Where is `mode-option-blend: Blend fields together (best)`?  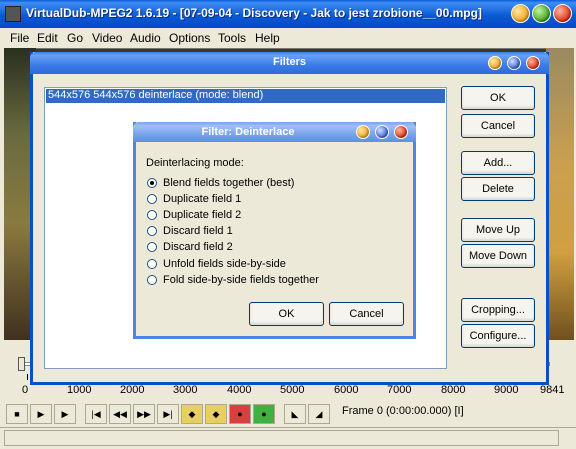
mode-option-blend: Blend fields together (best) is located at coordinates (220, 183).